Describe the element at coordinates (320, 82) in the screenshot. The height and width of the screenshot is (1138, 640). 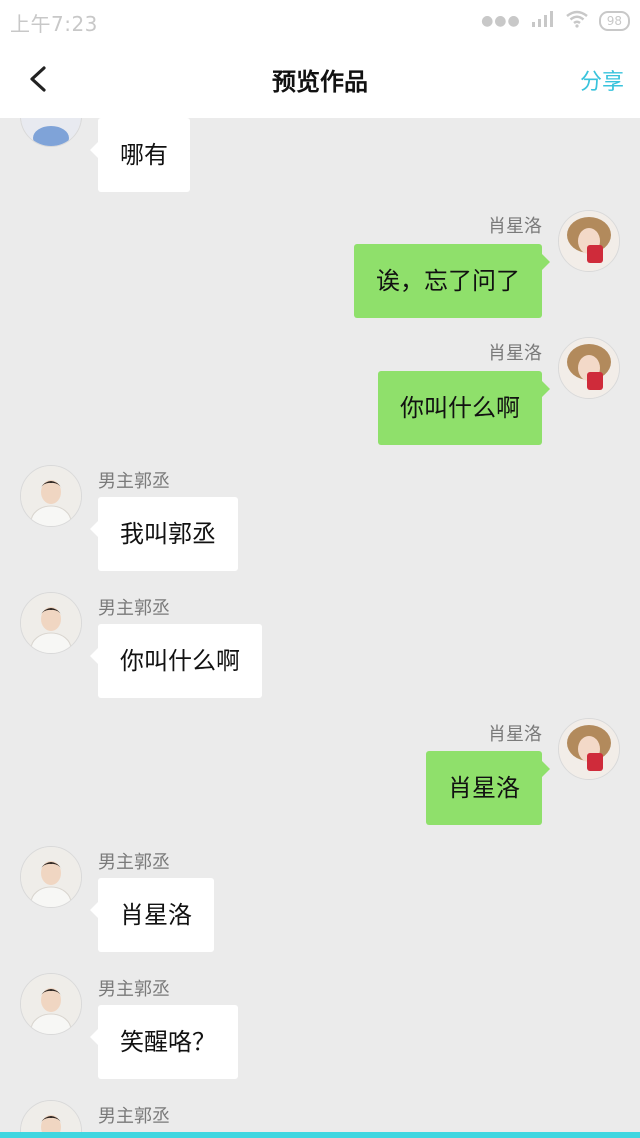
I see `page-title: 预览作品` at that location.